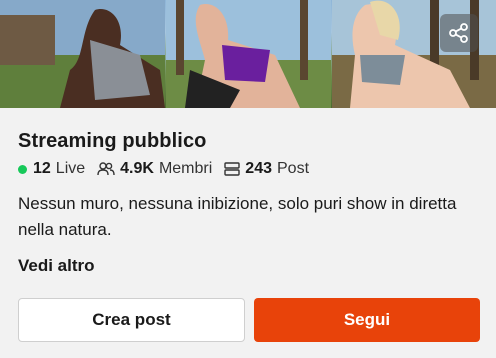 Image resolution: width=496 pixels, height=358 pixels. Describe the element at coordinates (293, 168) in the screenshot. I see `posts-label: Post` at that location.